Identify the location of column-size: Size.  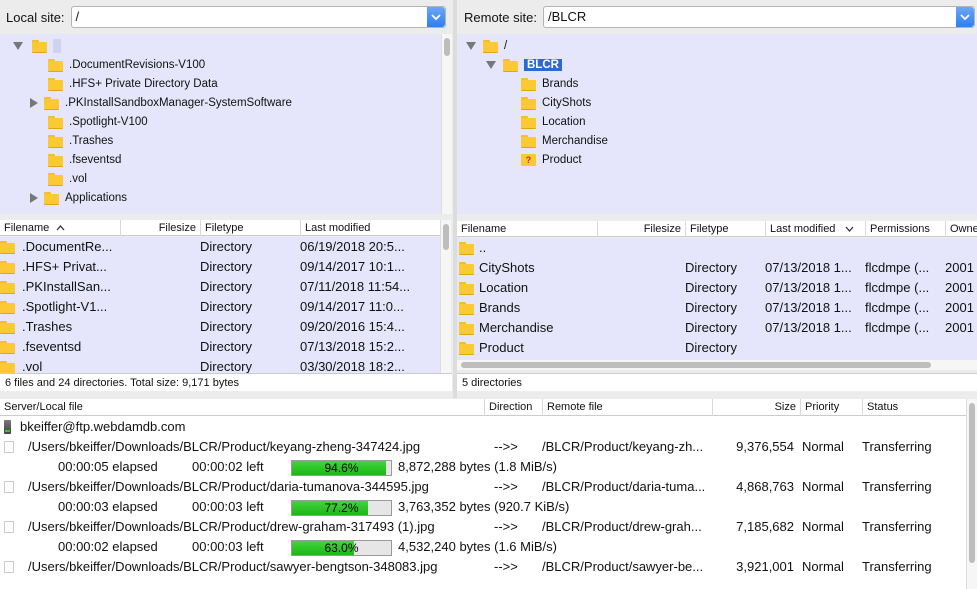
(756, 407).